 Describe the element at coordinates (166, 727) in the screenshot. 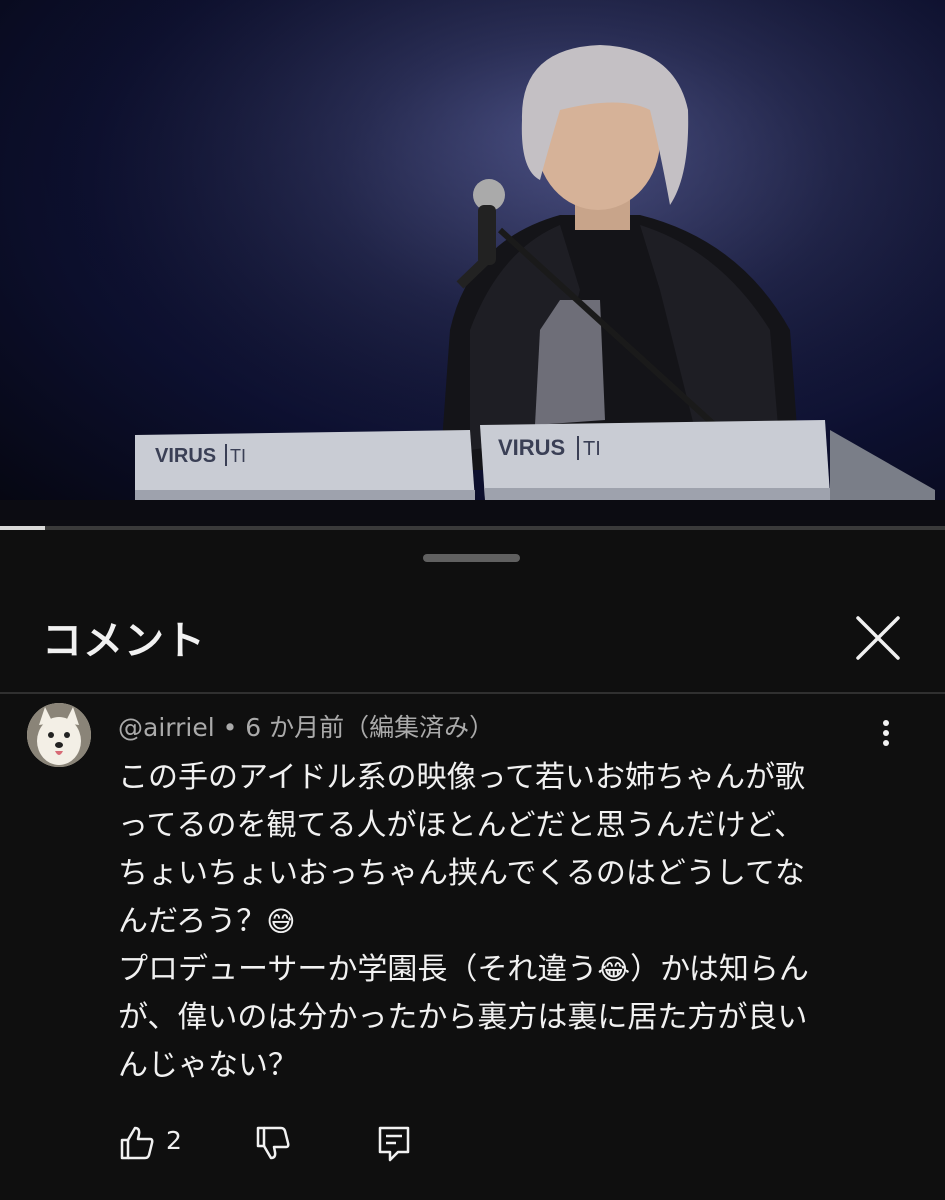

I see `comment-author: @airriel` at that location.